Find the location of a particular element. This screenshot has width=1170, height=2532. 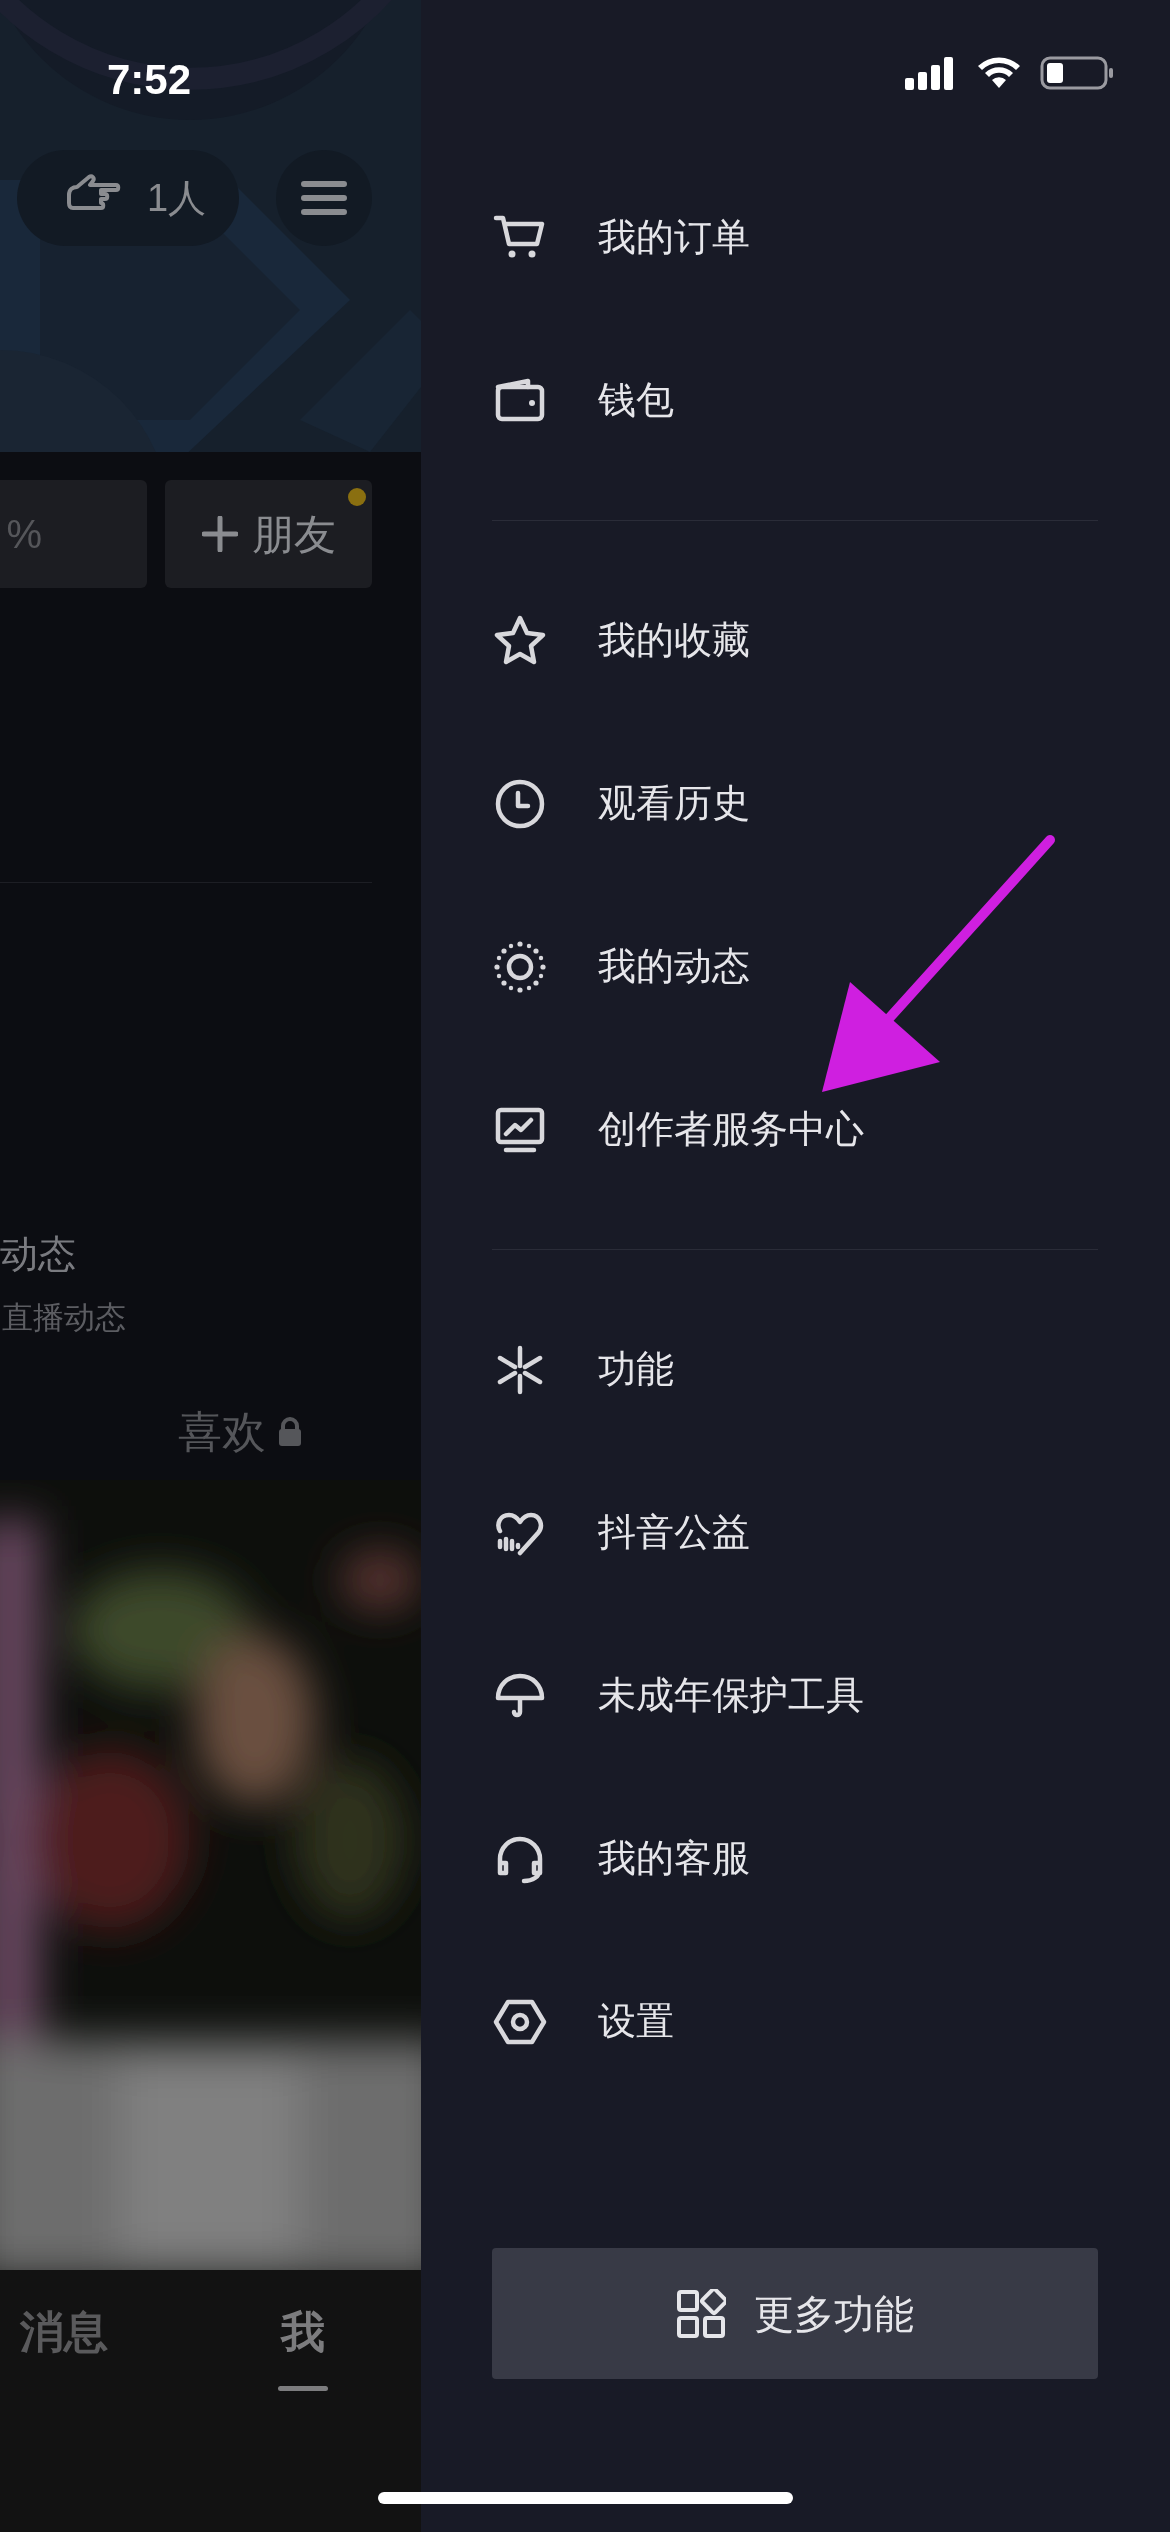

plus-icon is located at coordinates (219, 534).